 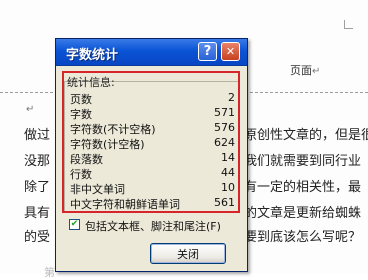 I want to click on doc-line-left-2: 没那, so click(x=37, y=161).